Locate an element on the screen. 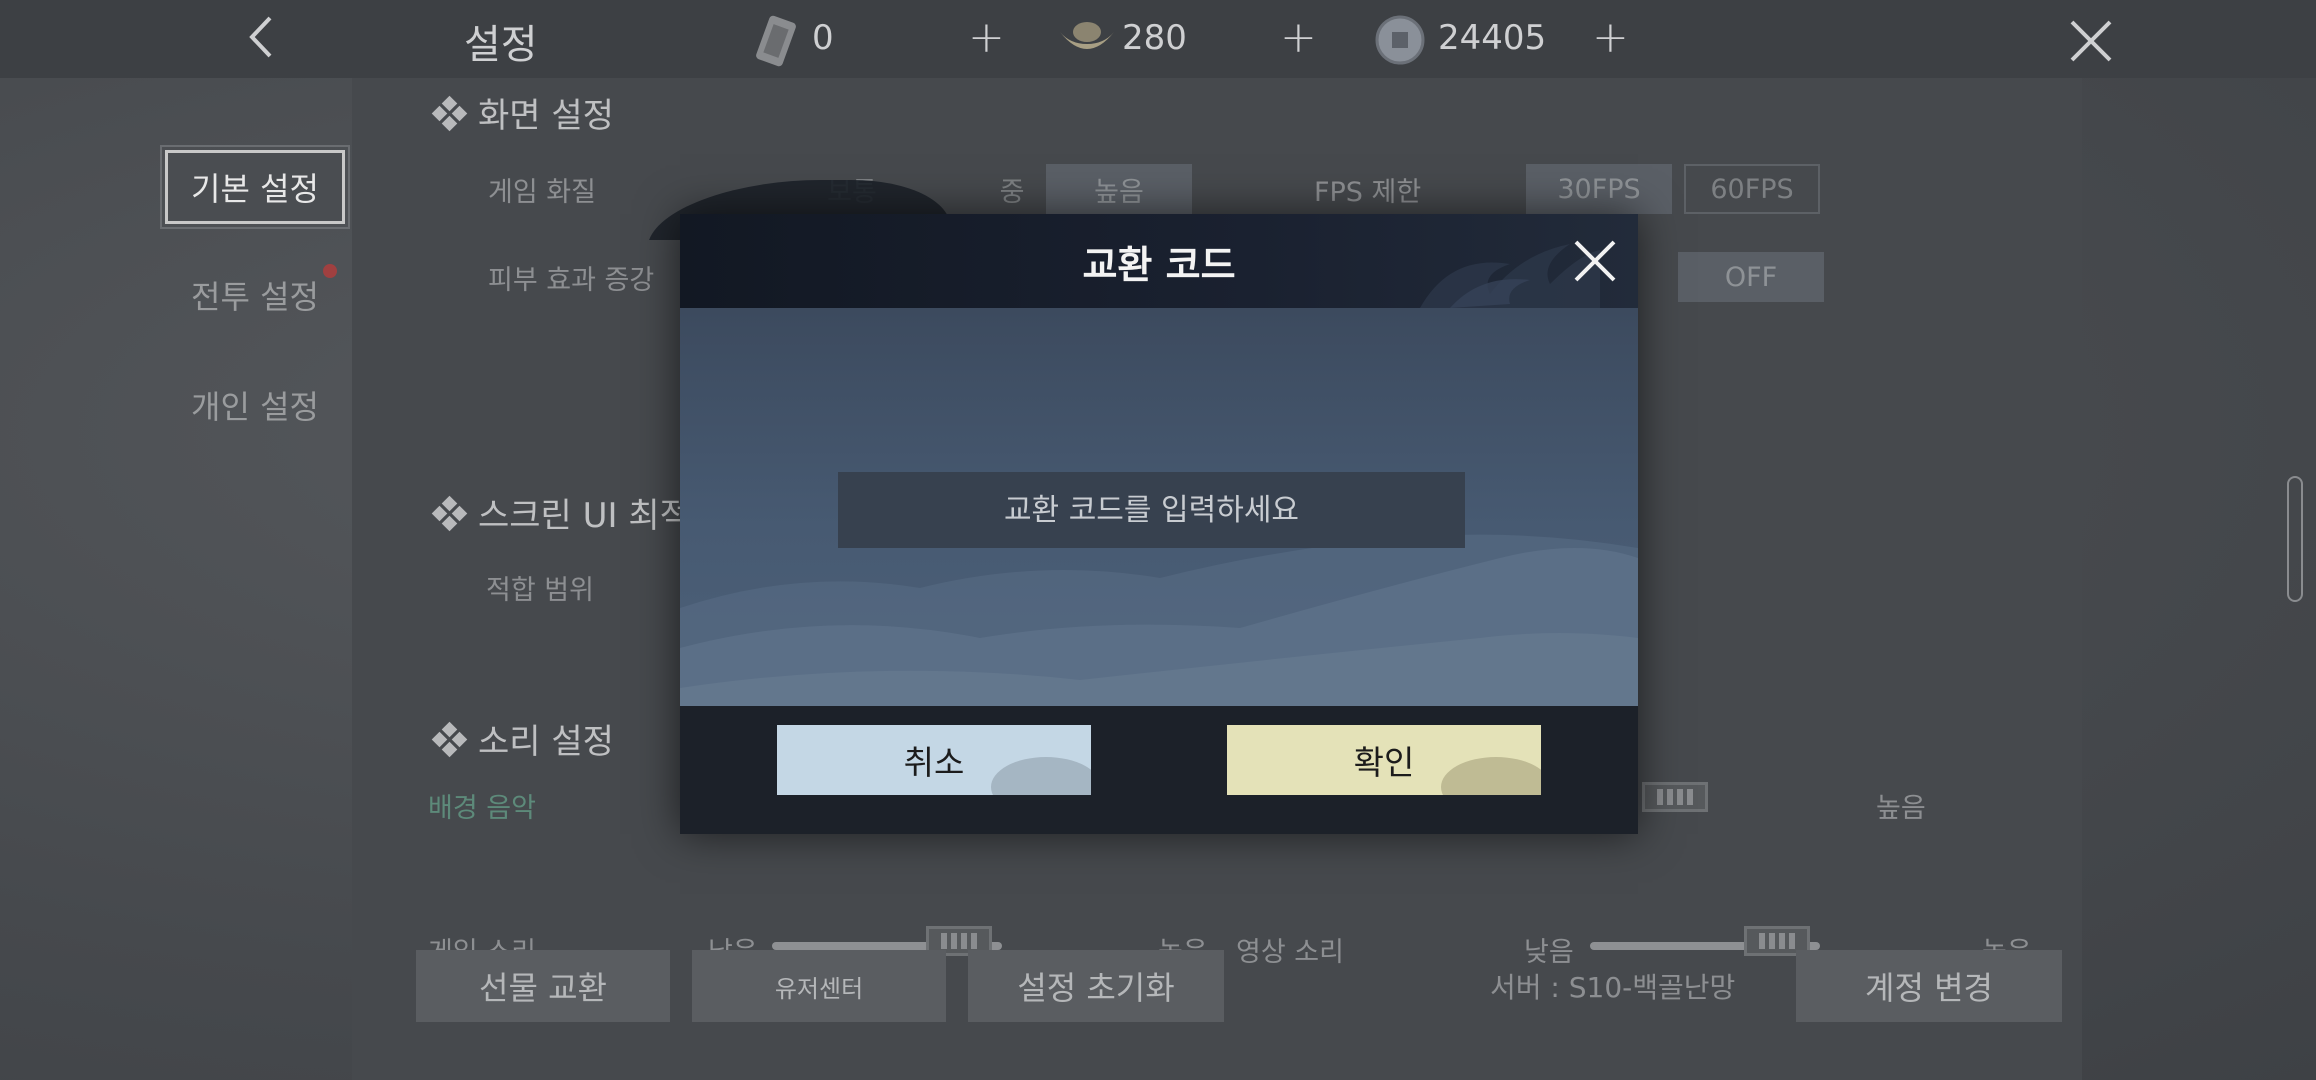  sidebar-item-label: 개인 설정 is located at coordinates (255, 407).